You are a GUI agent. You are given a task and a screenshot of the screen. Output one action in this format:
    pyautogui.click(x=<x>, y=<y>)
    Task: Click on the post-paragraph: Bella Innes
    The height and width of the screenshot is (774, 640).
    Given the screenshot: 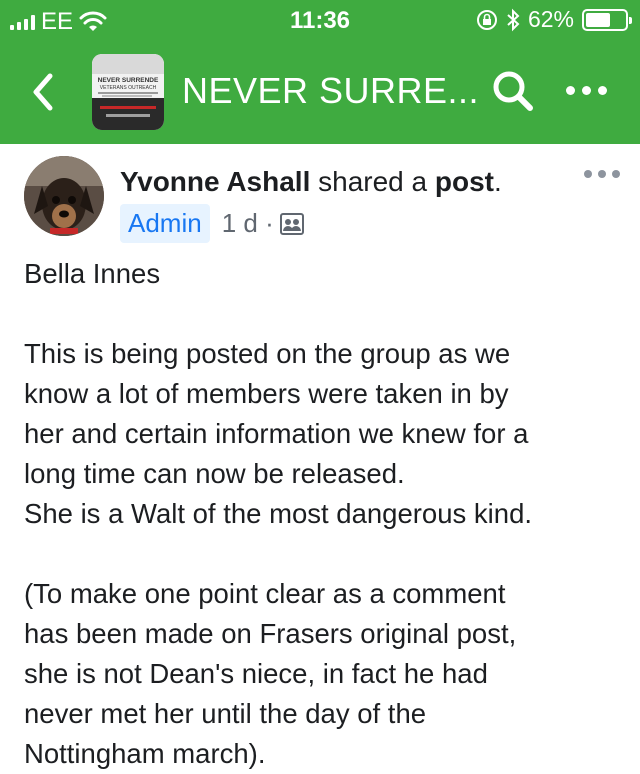 What is the action you would take?
    pyautogui.click(x=92, y=273)
    